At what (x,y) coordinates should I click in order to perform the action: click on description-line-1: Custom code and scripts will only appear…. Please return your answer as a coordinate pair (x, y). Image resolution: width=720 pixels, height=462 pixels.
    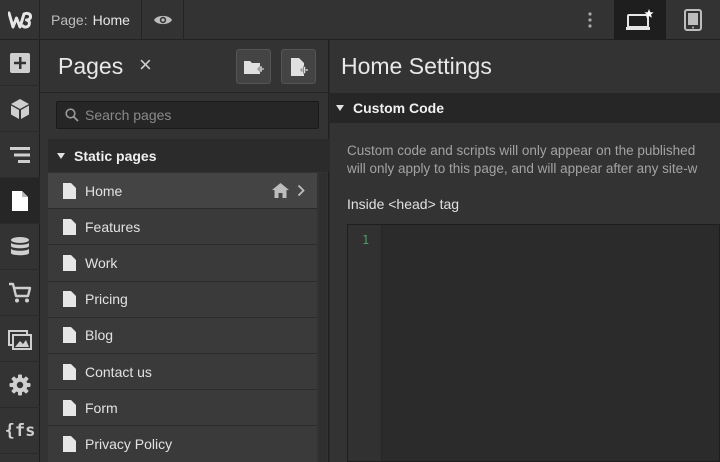
    Looking at the image, I should click on (521, 150).